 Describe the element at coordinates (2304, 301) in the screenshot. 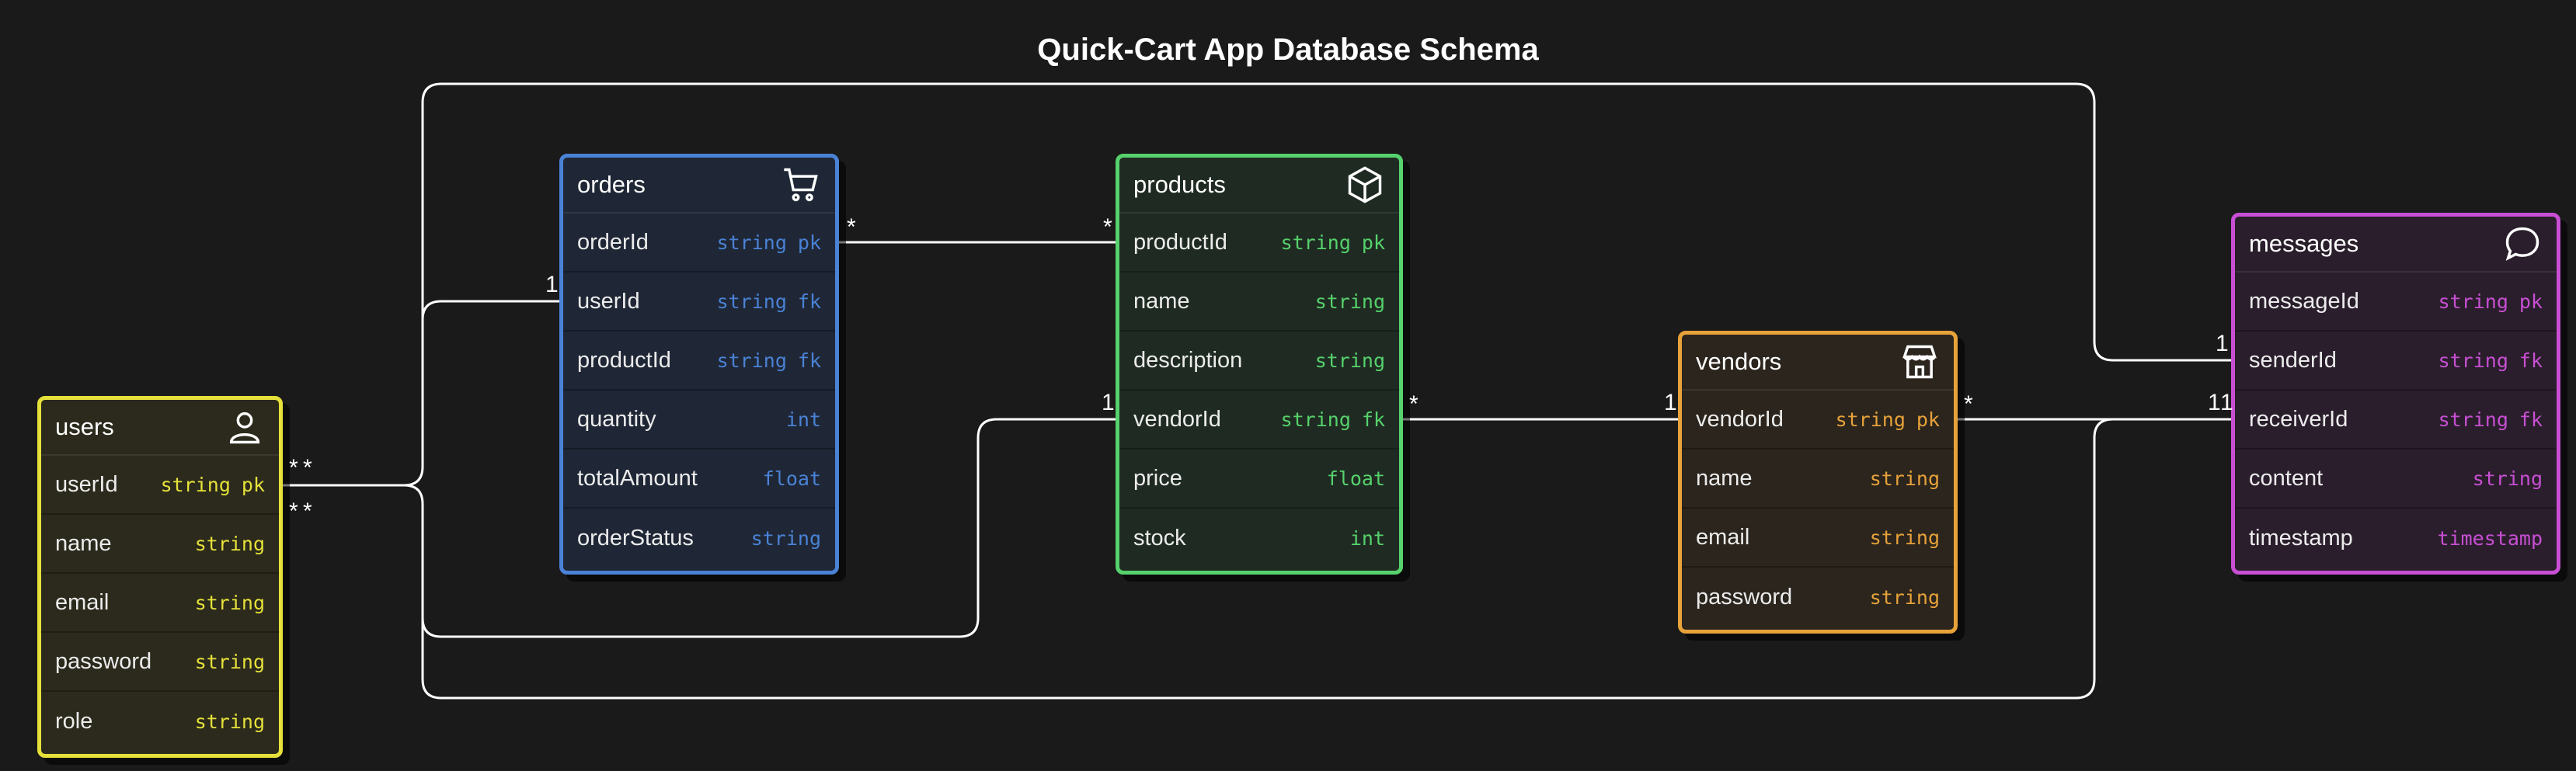

I see `field-name: messageId` at that location.